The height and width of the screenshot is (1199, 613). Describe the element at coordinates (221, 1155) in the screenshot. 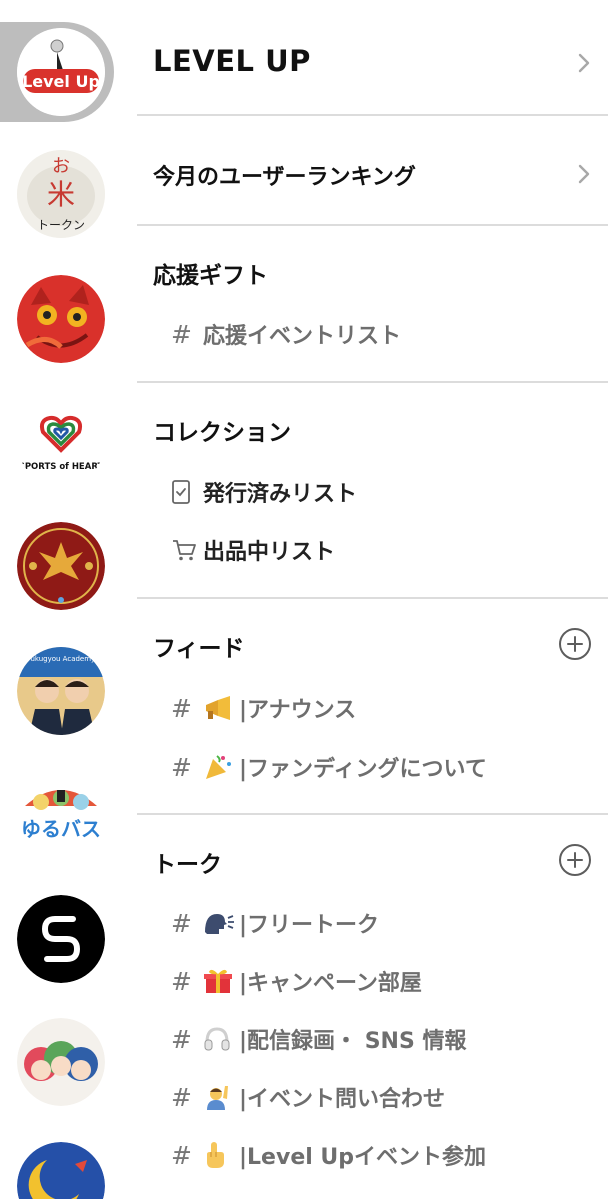

I see `index-pointing-up-icon` at that location.